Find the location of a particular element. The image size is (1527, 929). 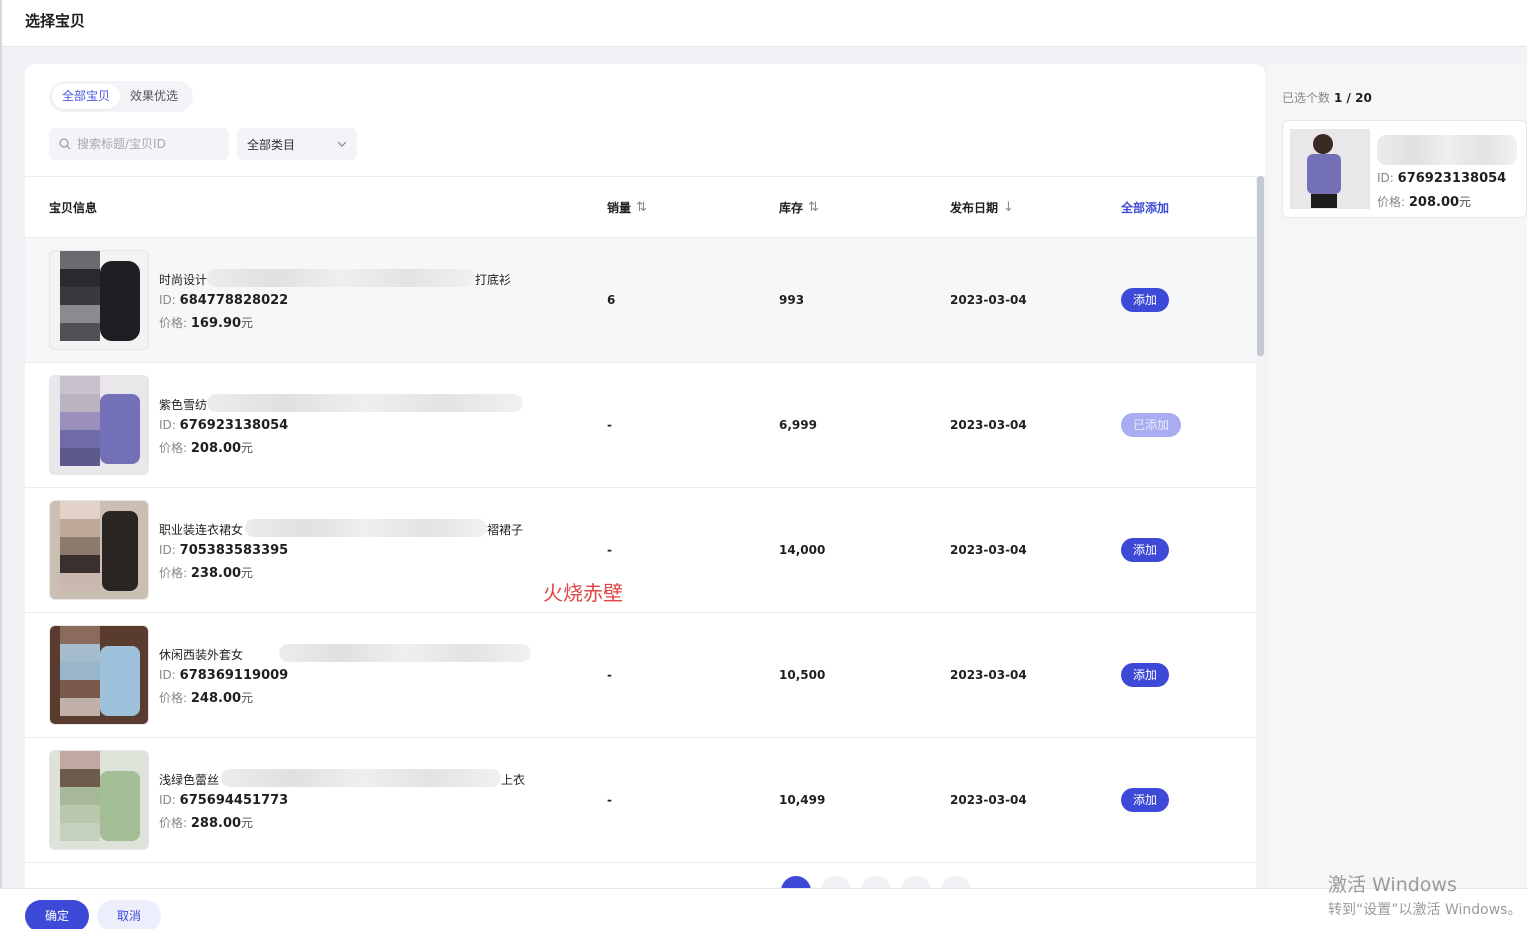

dialog-footer: 确定 取消 is located at coordinates (763, 908).